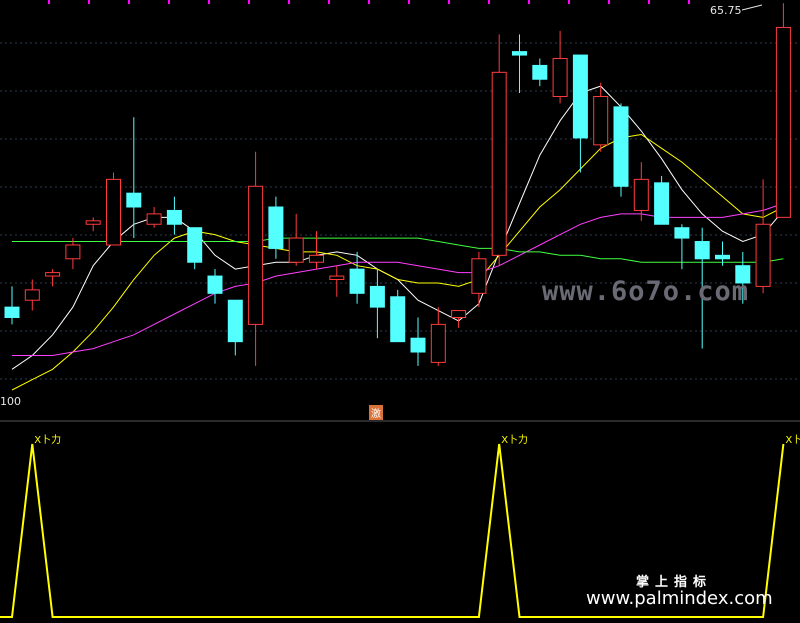 This screenshot has height=623, width=800. I want to click on price-max-label: 65.75, so click(726, 10).